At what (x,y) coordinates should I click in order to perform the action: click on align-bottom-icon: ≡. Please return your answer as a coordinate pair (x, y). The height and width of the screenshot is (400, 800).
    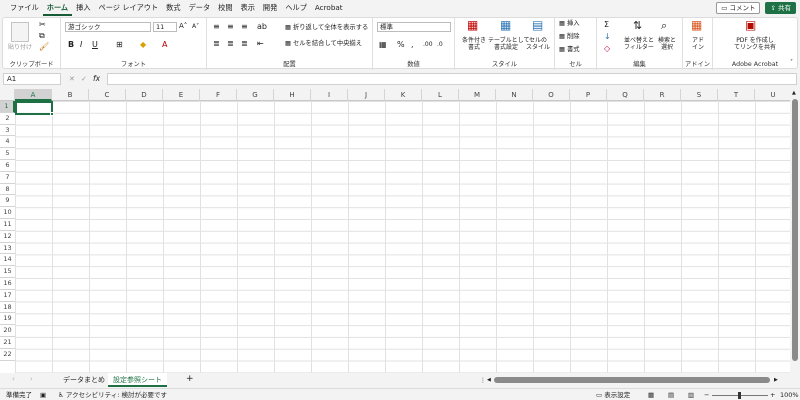
    Looking at the image, I should click on (244, 26).